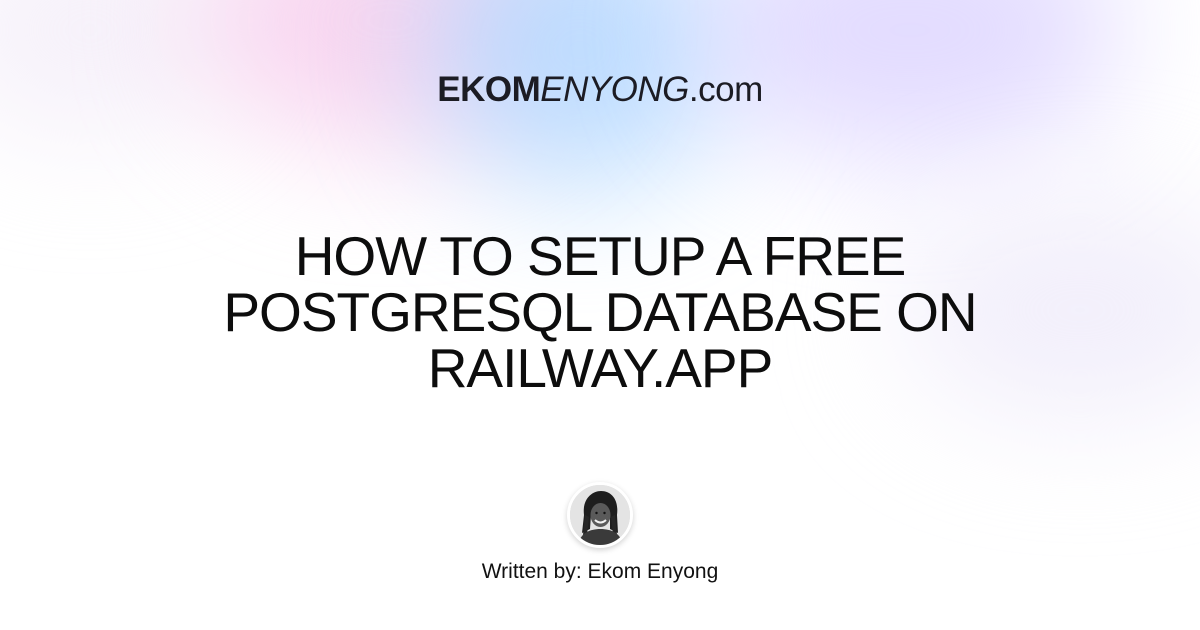  Describe the element at coordinates (489, 89) in the screenshot. I see `logo-bold-part: EKOM` at that location.